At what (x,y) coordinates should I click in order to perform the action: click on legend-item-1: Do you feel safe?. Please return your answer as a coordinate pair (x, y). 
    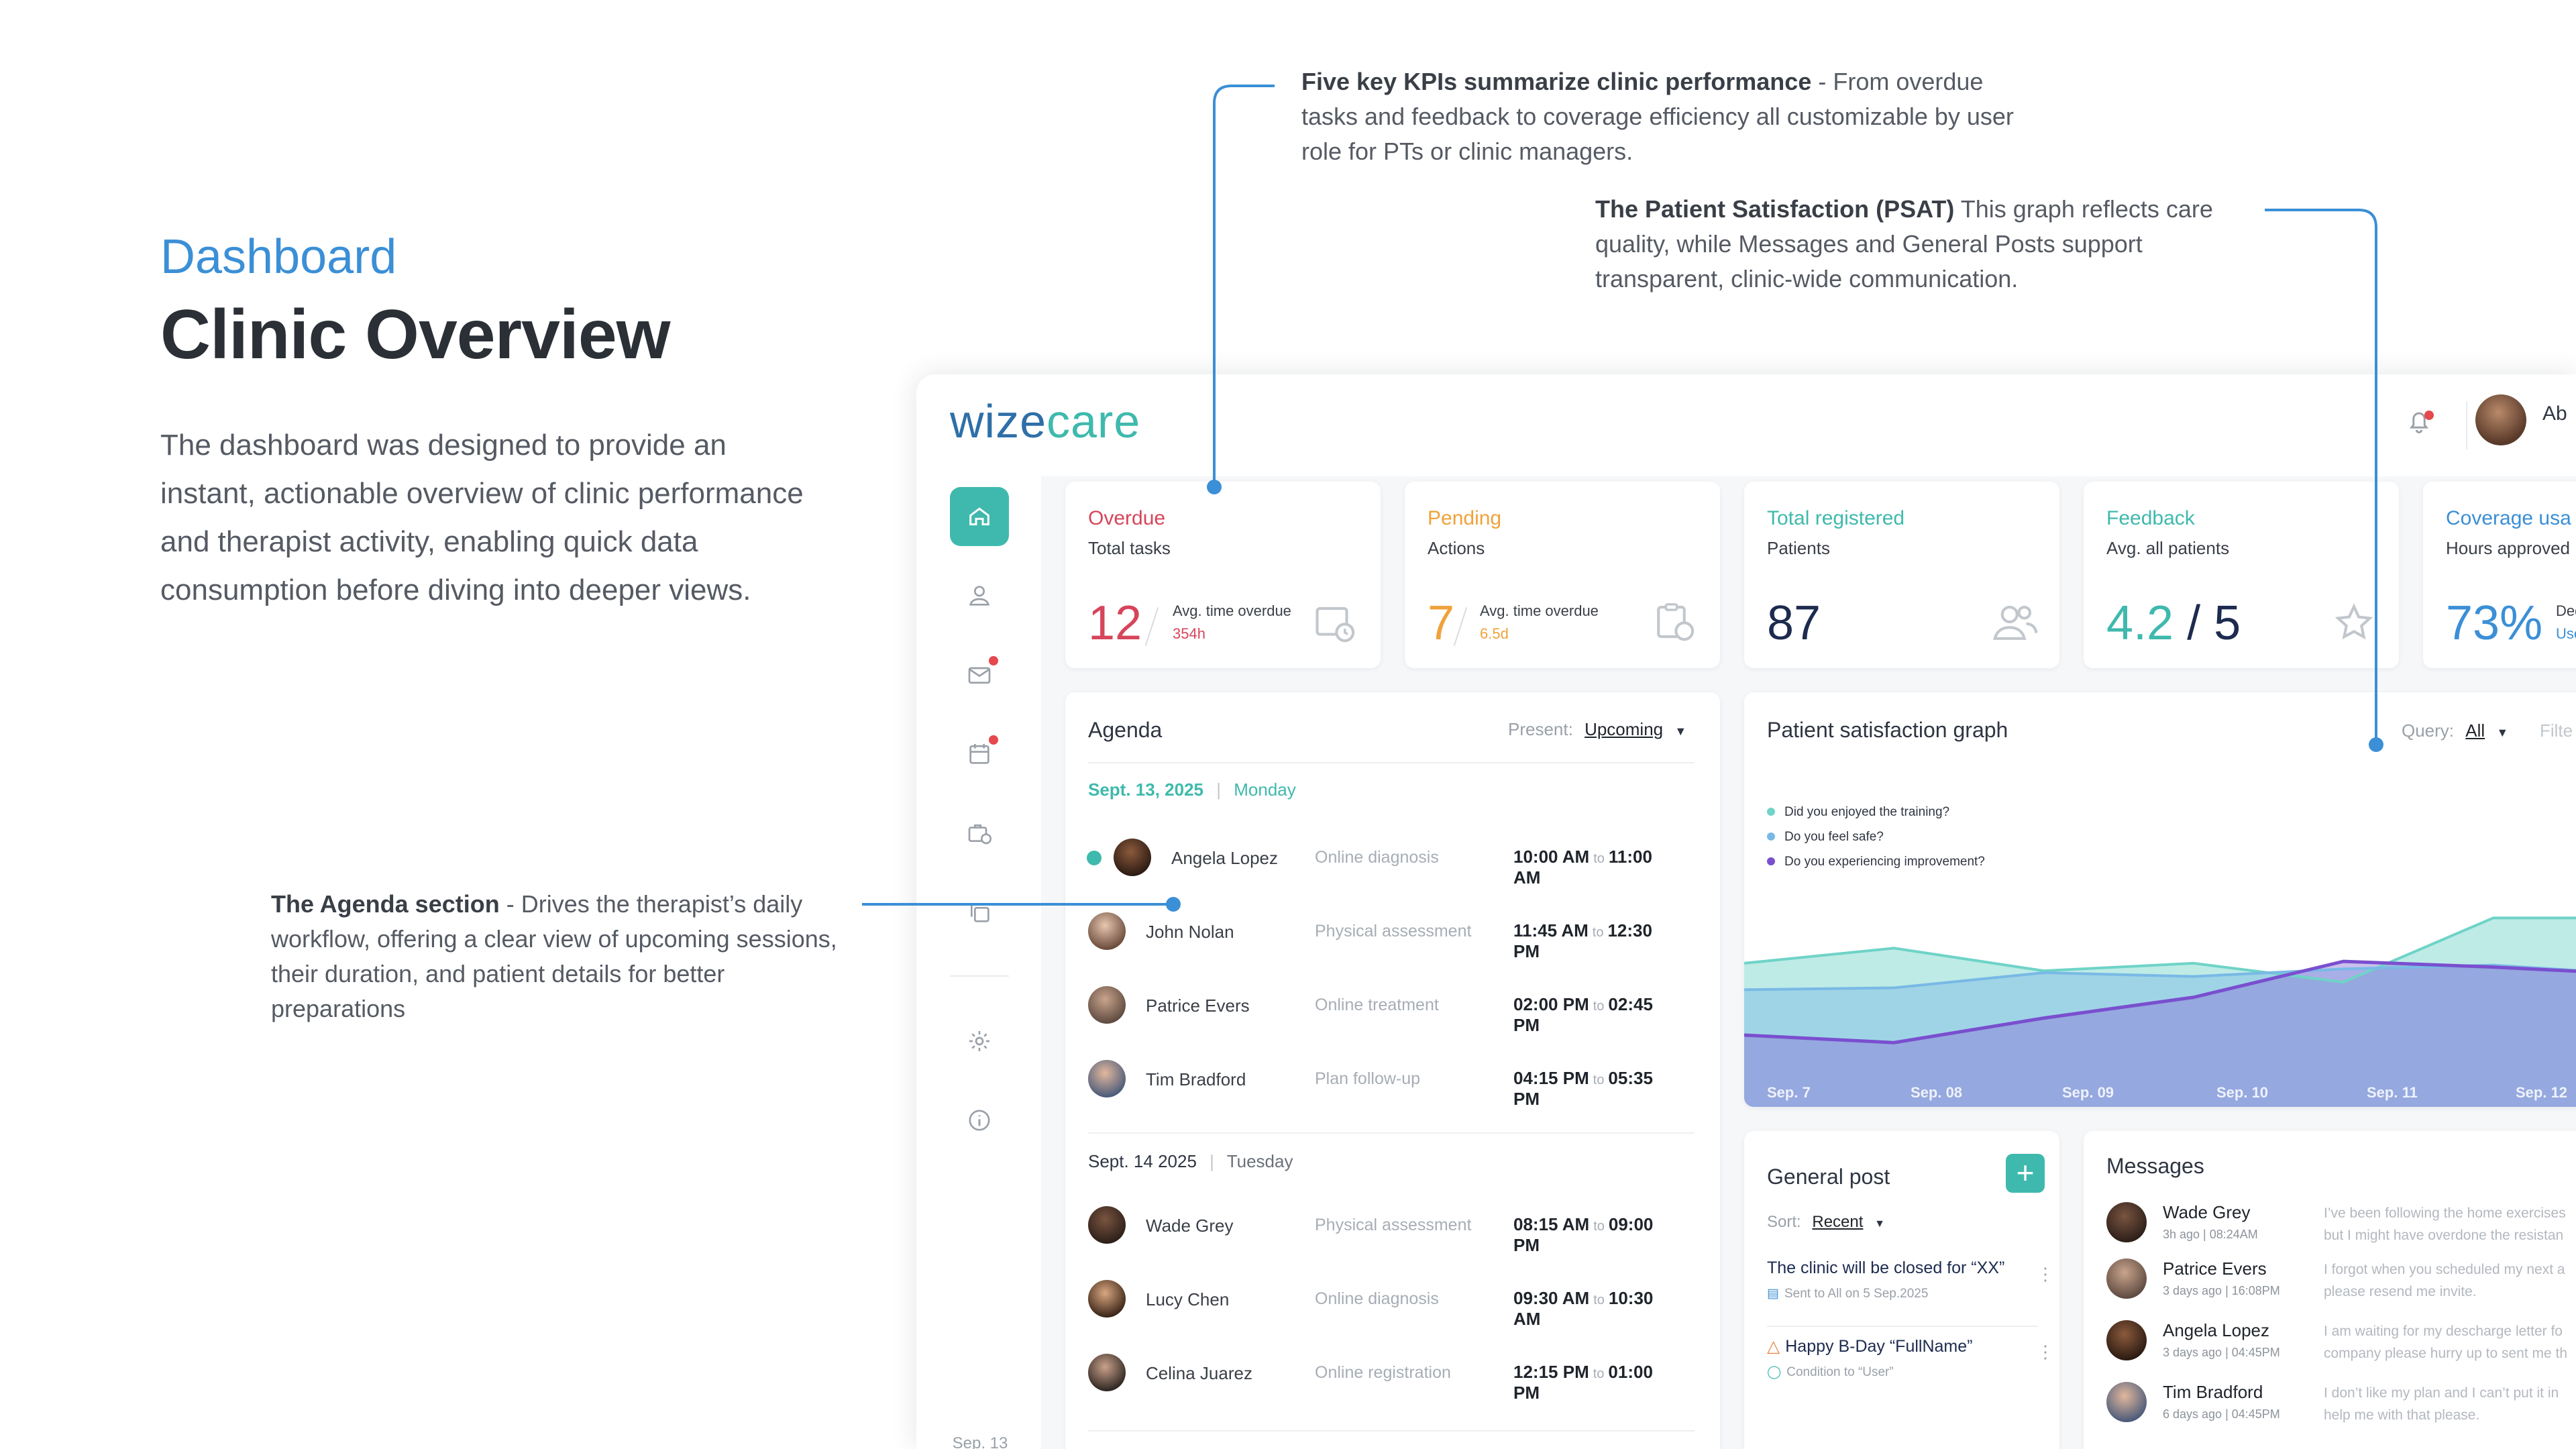
    Looking at the image, I should click on (1876, 836).